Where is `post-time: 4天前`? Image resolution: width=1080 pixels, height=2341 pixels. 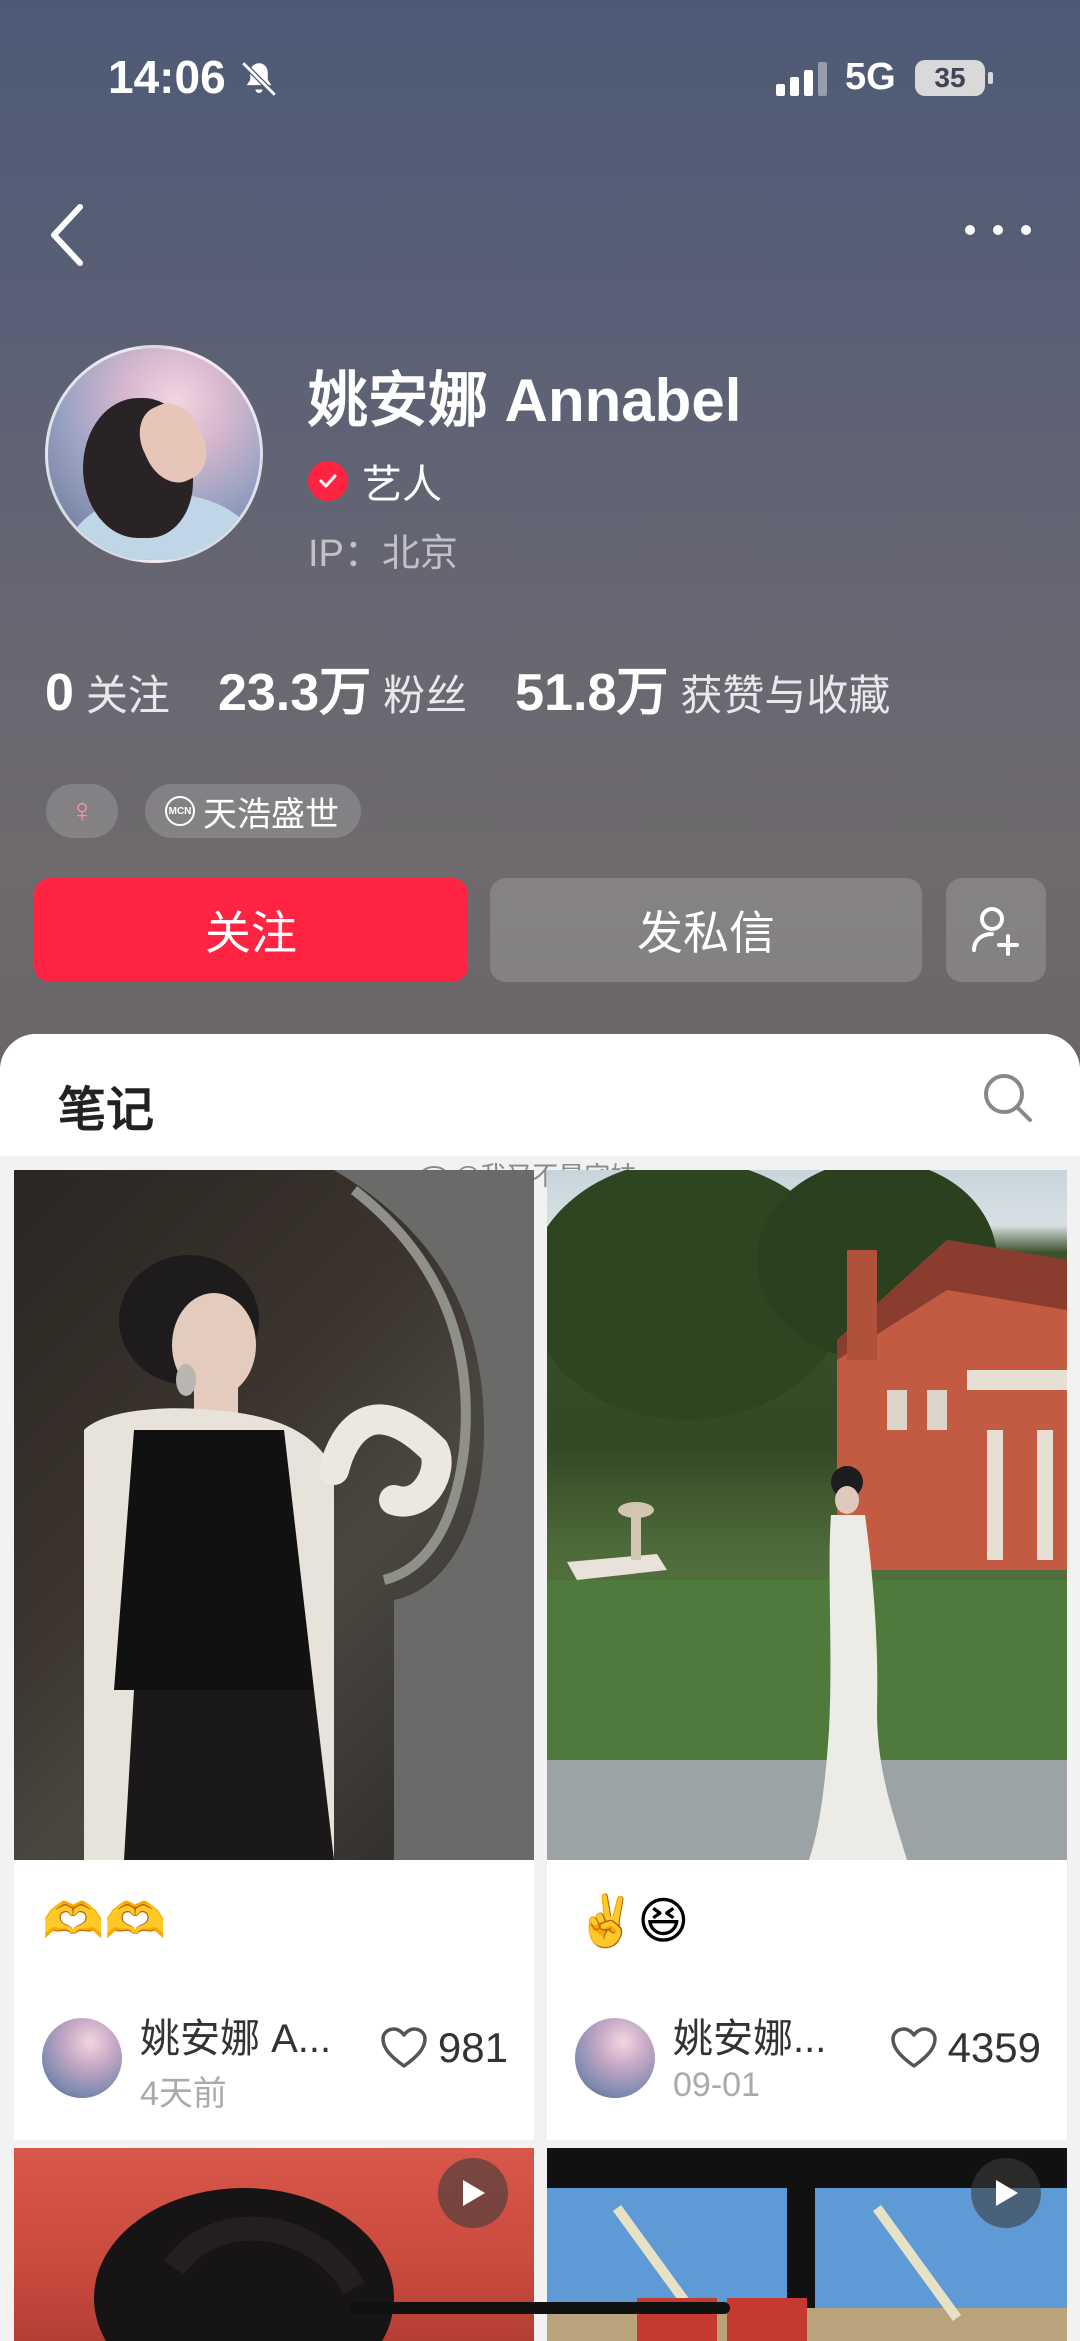
post-time: 4天前 is located at coordinates (183, 2094).